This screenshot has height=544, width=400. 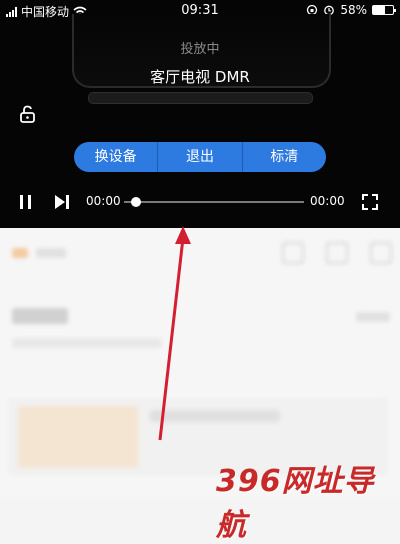 I want to click on annotation-arrow-head, so click(x=183, y=235).